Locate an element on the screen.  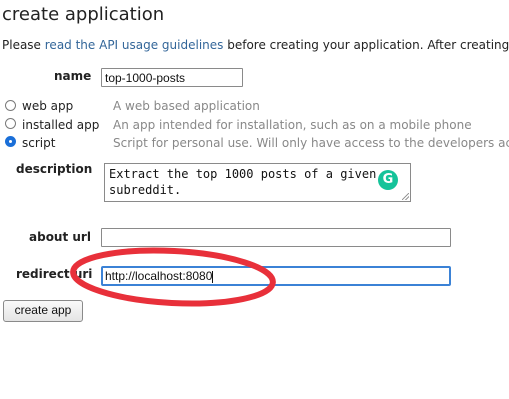
resize-grip-icon is located at coordinates (405, 196).